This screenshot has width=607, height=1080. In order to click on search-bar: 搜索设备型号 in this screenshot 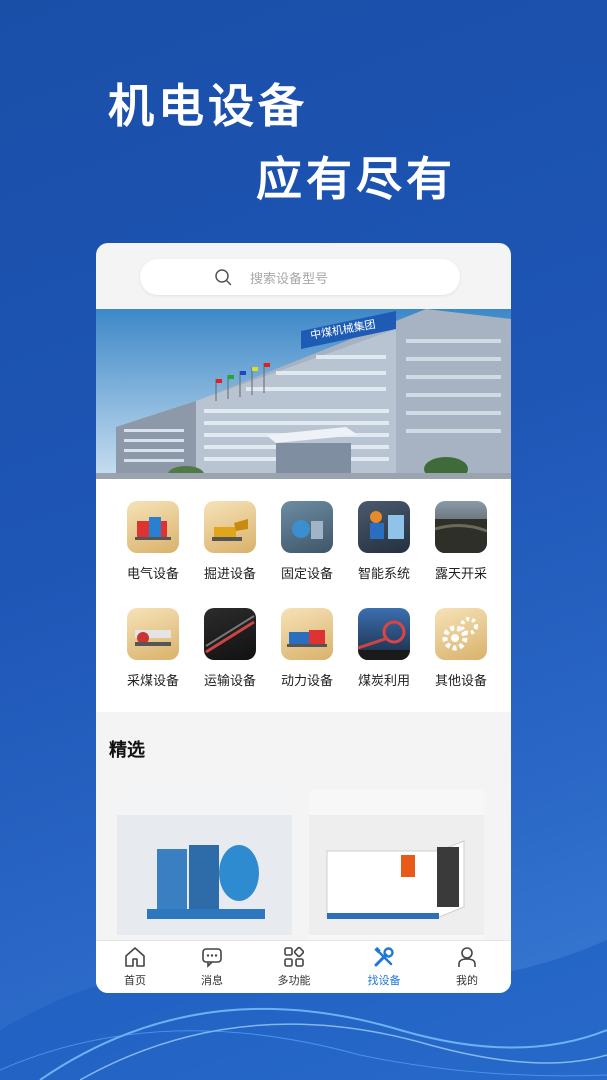, I will do `click(300, 277)`.